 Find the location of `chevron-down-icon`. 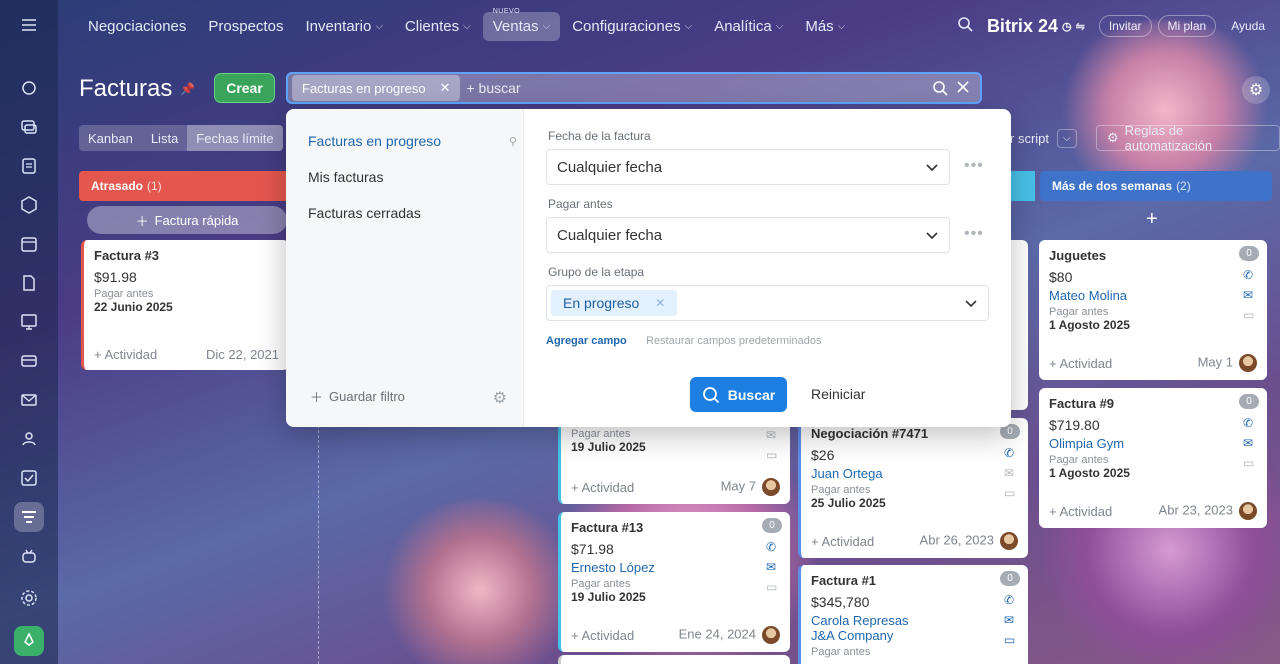

chevron-down-icon is located at coordinates (971, 303).